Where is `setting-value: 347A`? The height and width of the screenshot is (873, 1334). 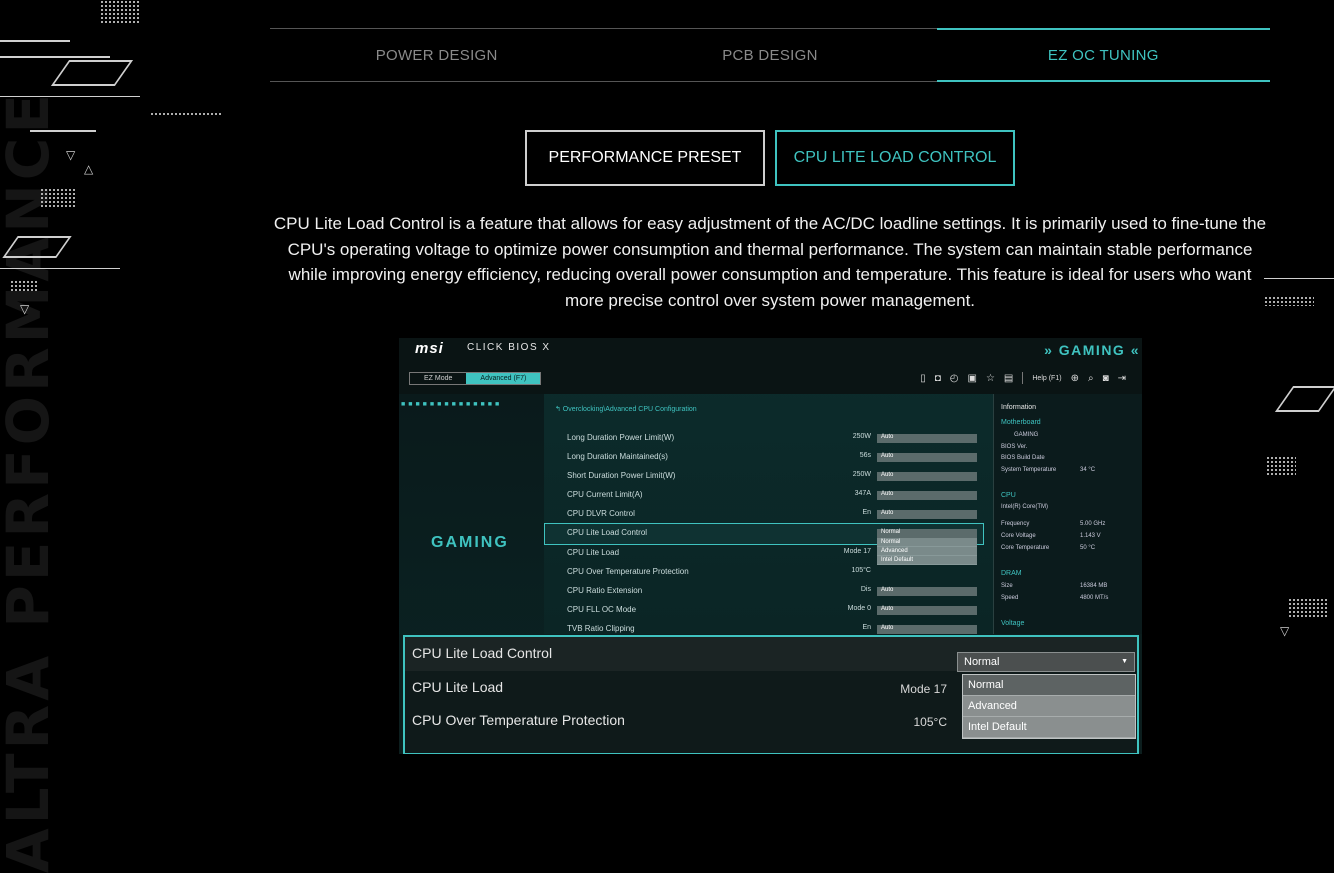
setting-value: 347A is located at coordinates (862, 494).